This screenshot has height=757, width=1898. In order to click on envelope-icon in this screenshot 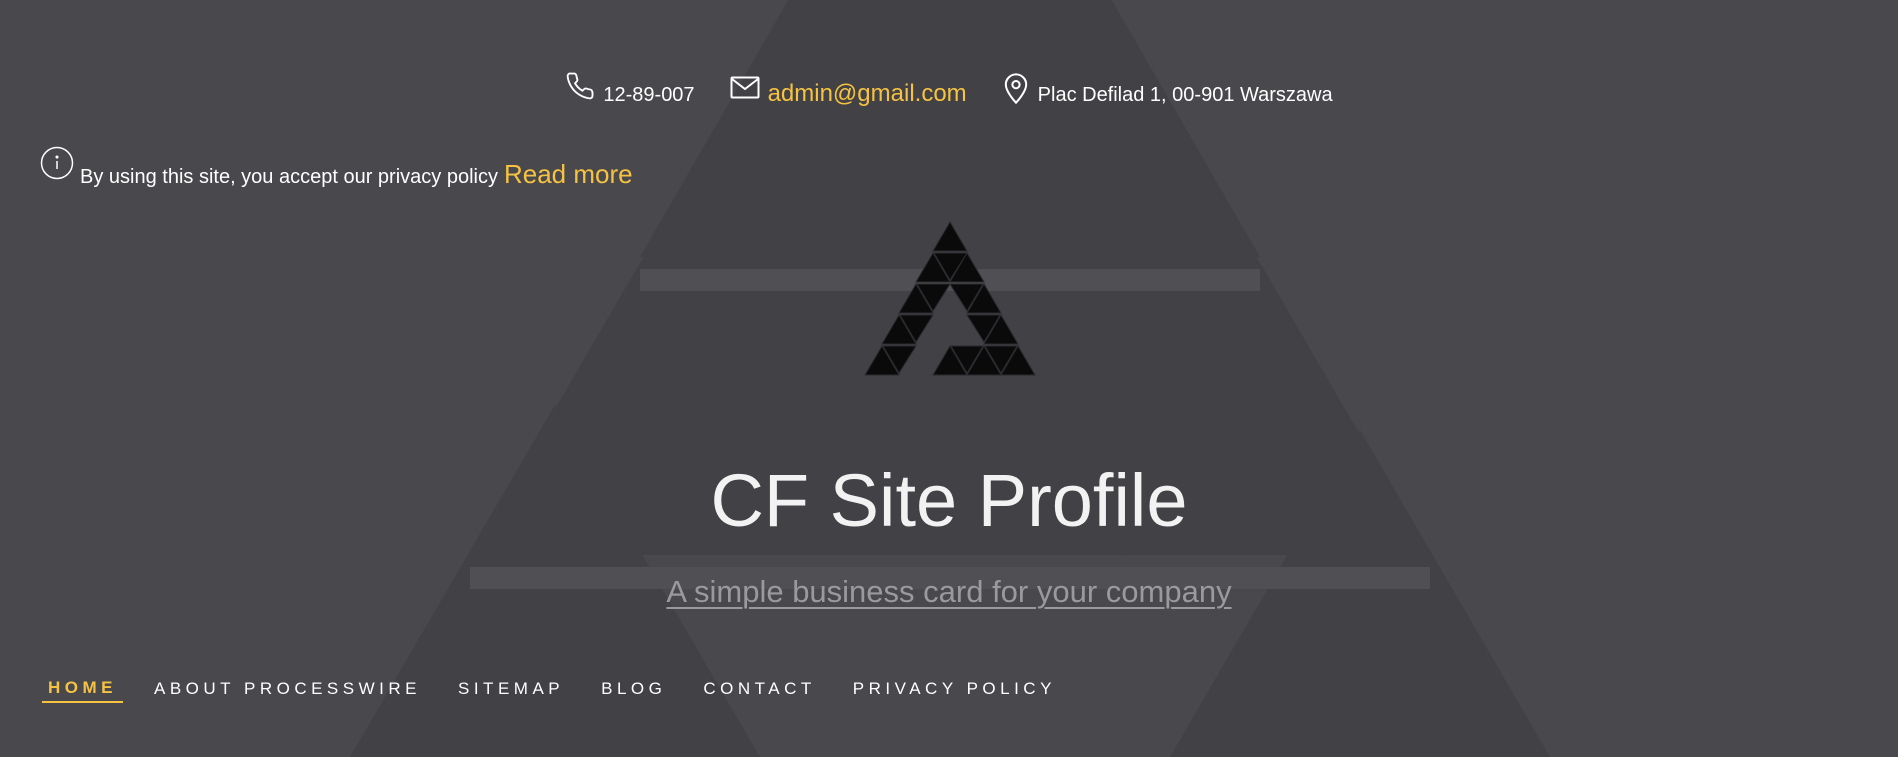, I will do `click(745, 87)`.